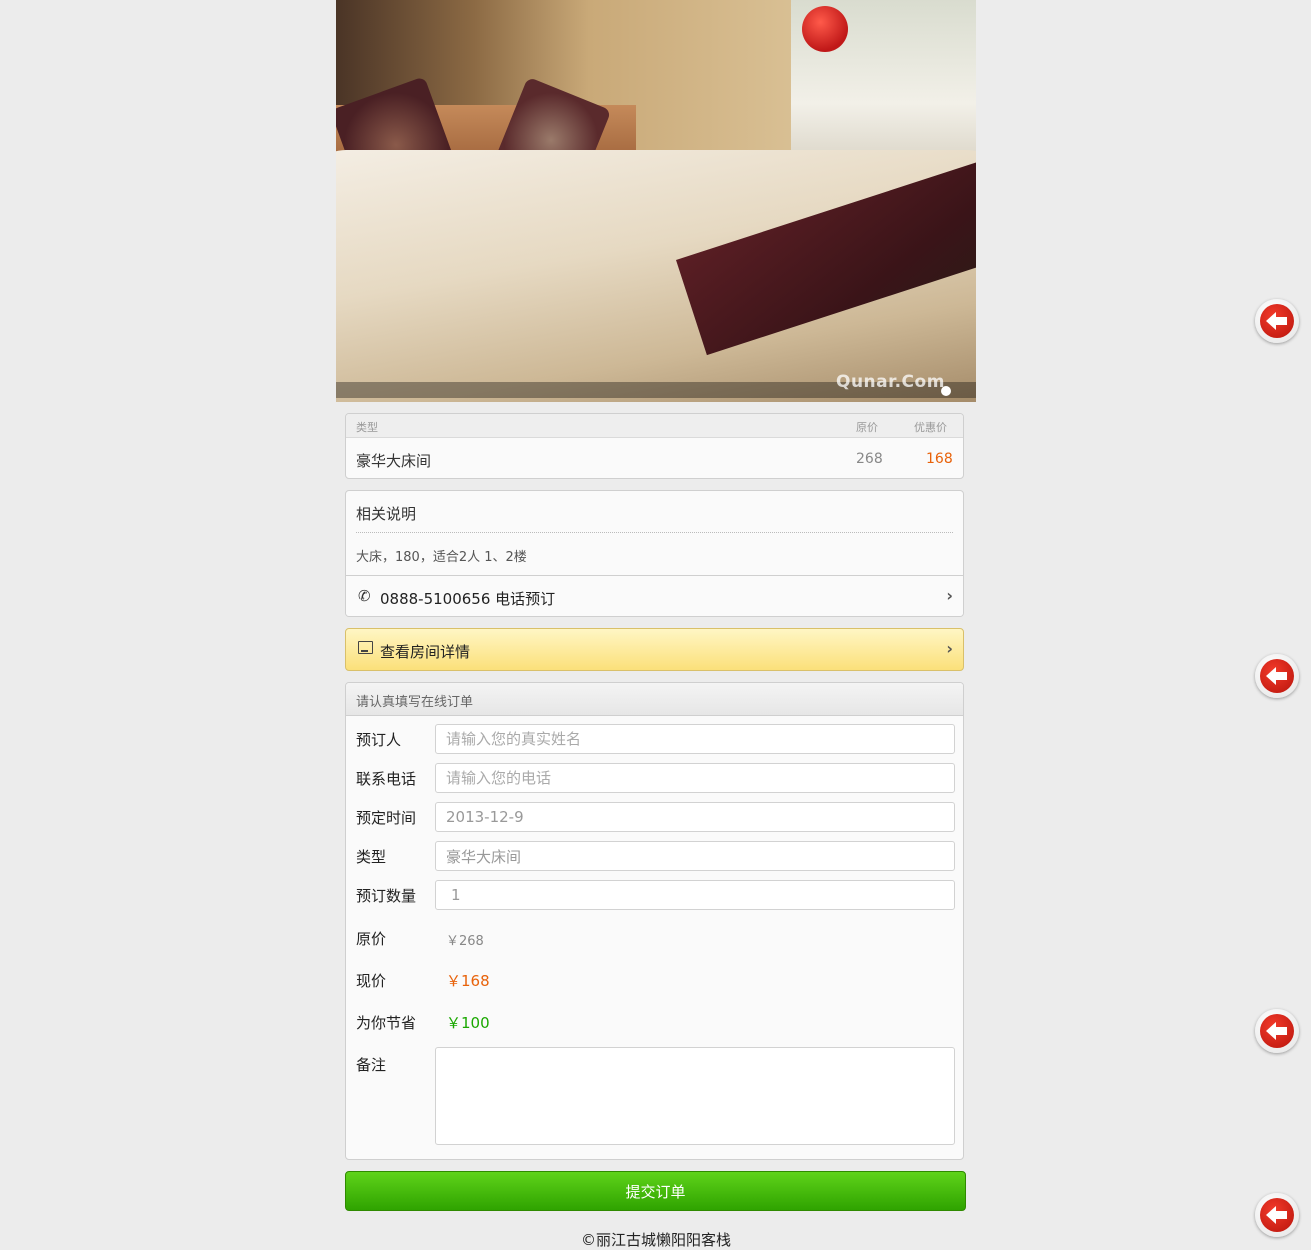  What do you see at coordinates (869, 459) in the screenshot?
I see `original-price: 268` at bounding box center [869, 459].